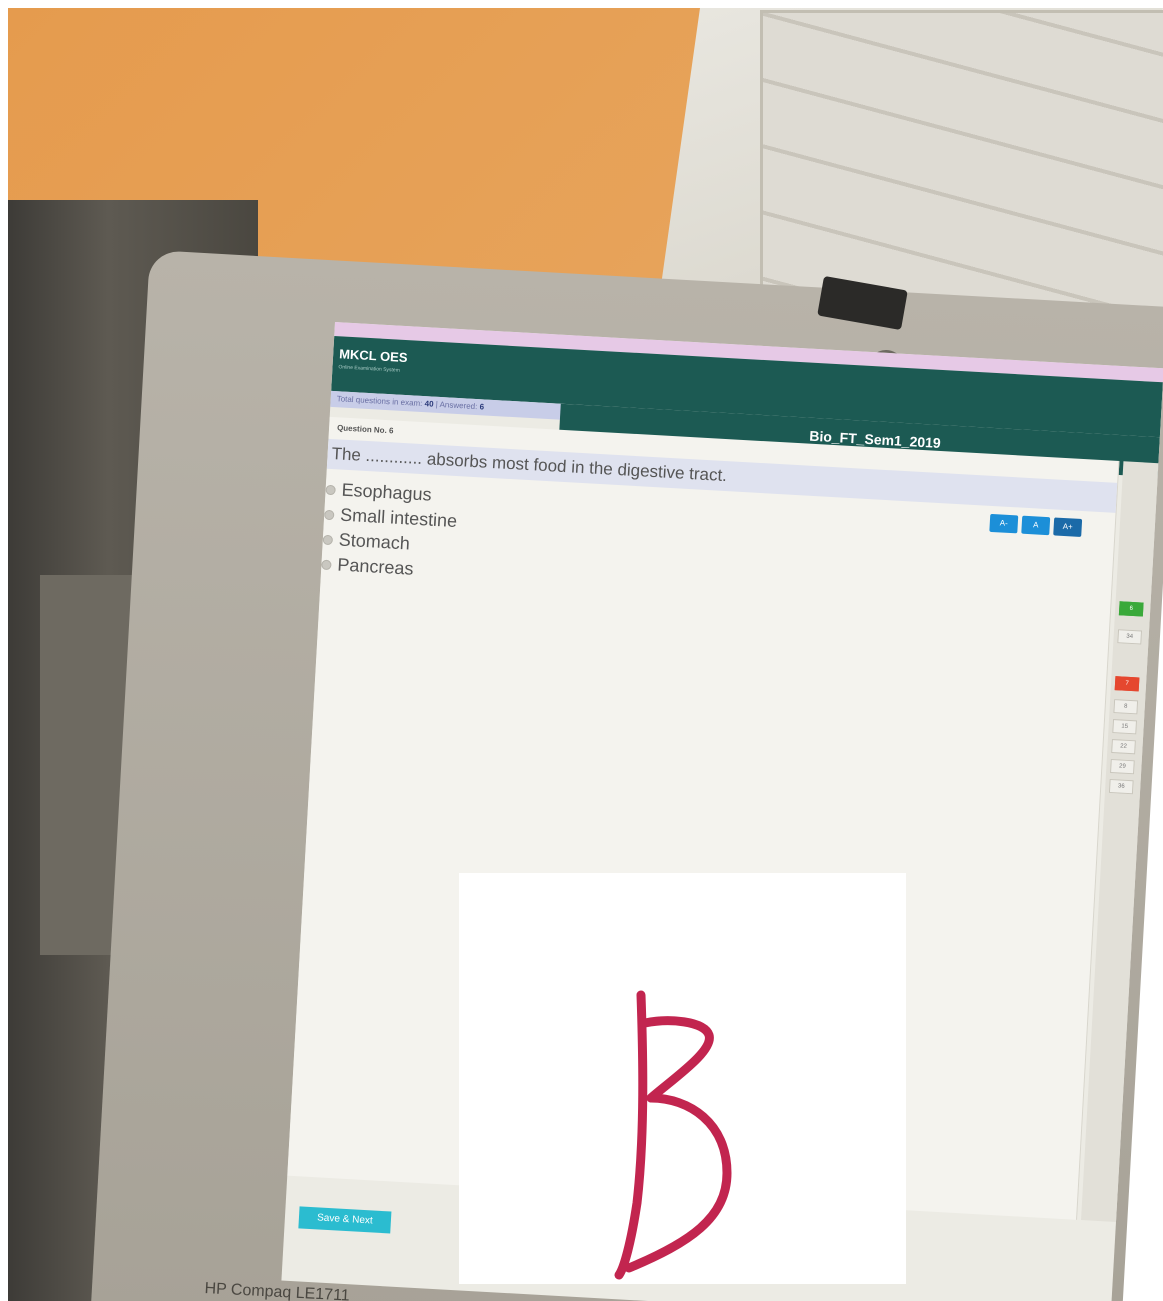 The height and width of the screenshot is (1301, 1163). What do you see at coordinates (1123, 747) in the screenshot?
I see `nav-question-22: 22` at bounding box center [1123, 747].